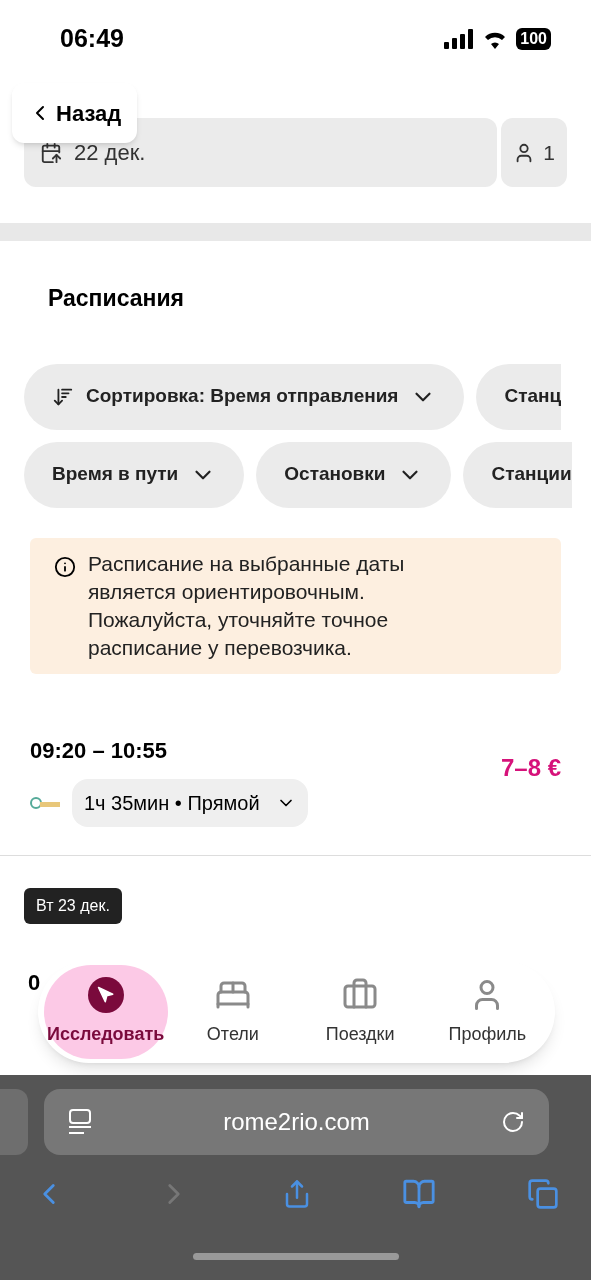 The image size is (591, 1280). Describe the element at coordinates (519, 396) in the screenshot. I see `filter-chip: Станц` at that location.